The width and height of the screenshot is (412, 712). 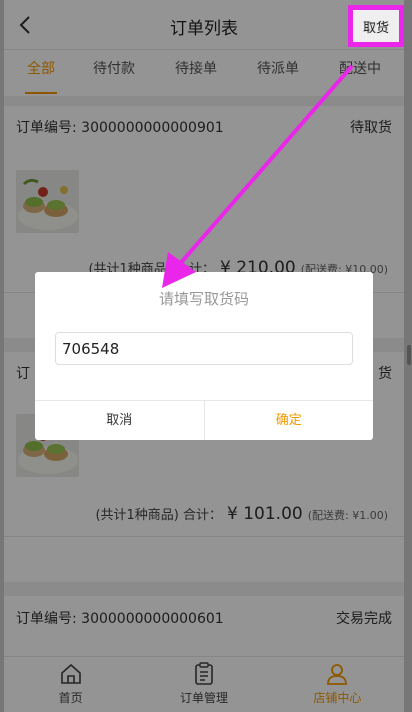 What do you see at coordinates (258, 176) in the screenshot?
I see `annotation-arrow-icon` at bounding box center [258, 176].